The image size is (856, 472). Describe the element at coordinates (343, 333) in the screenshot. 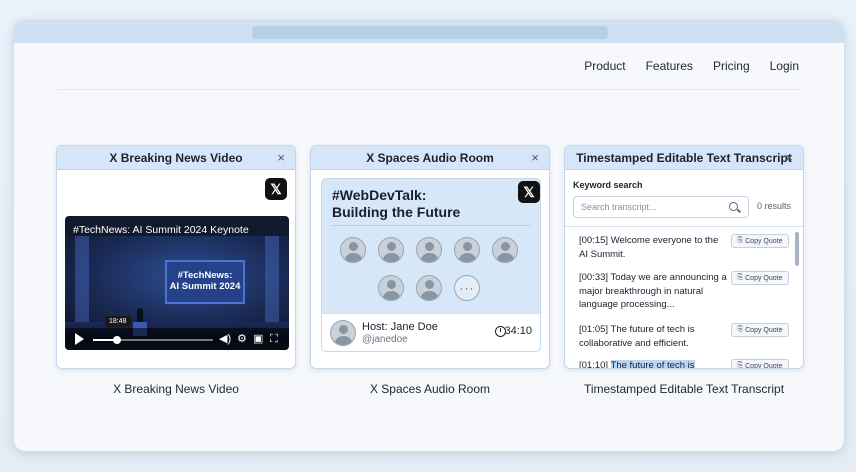

I see `host-avatar` at that location.